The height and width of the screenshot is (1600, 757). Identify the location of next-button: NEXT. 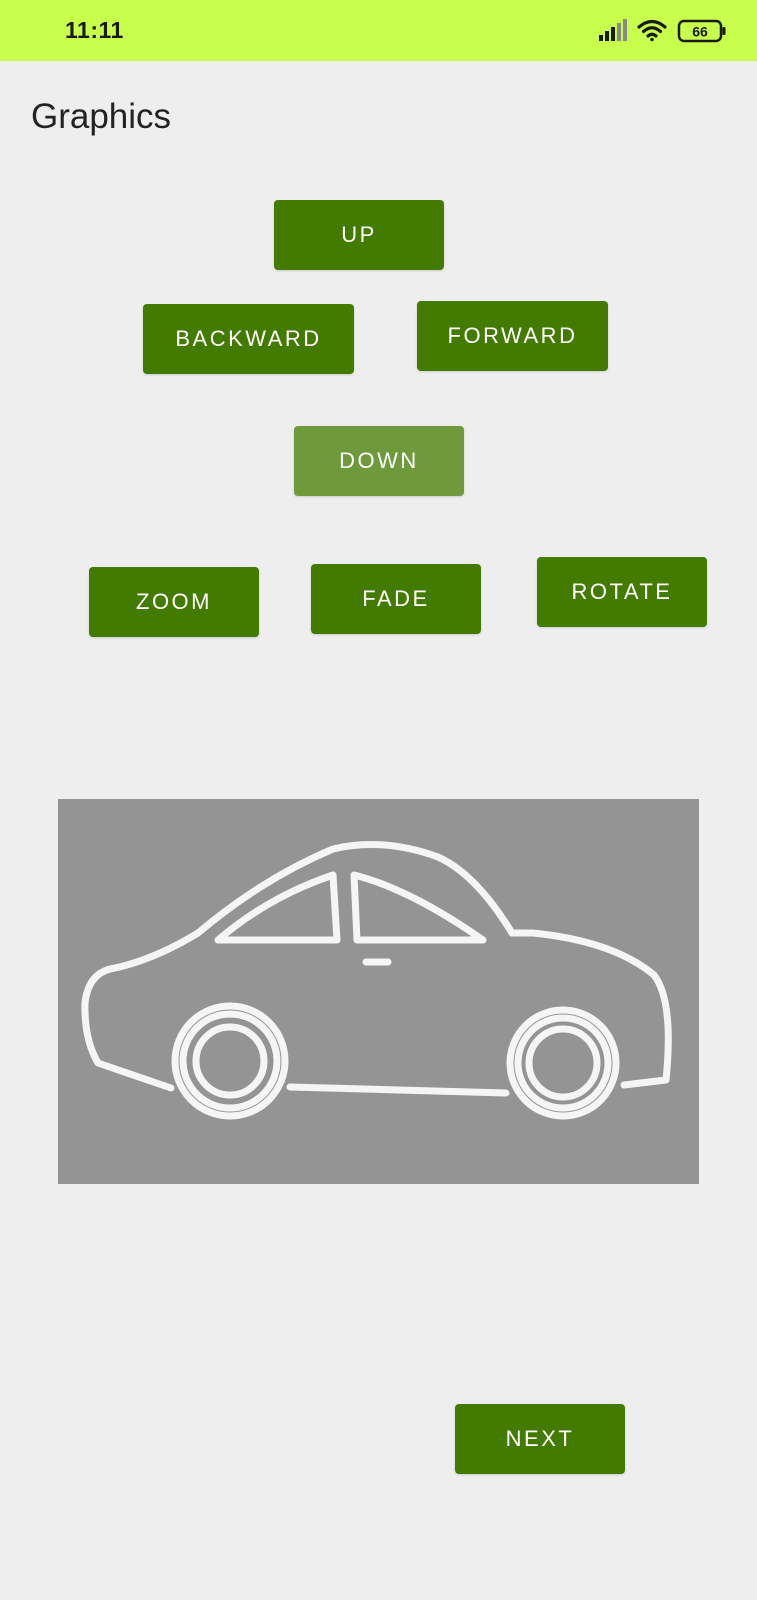
(540, 1439).